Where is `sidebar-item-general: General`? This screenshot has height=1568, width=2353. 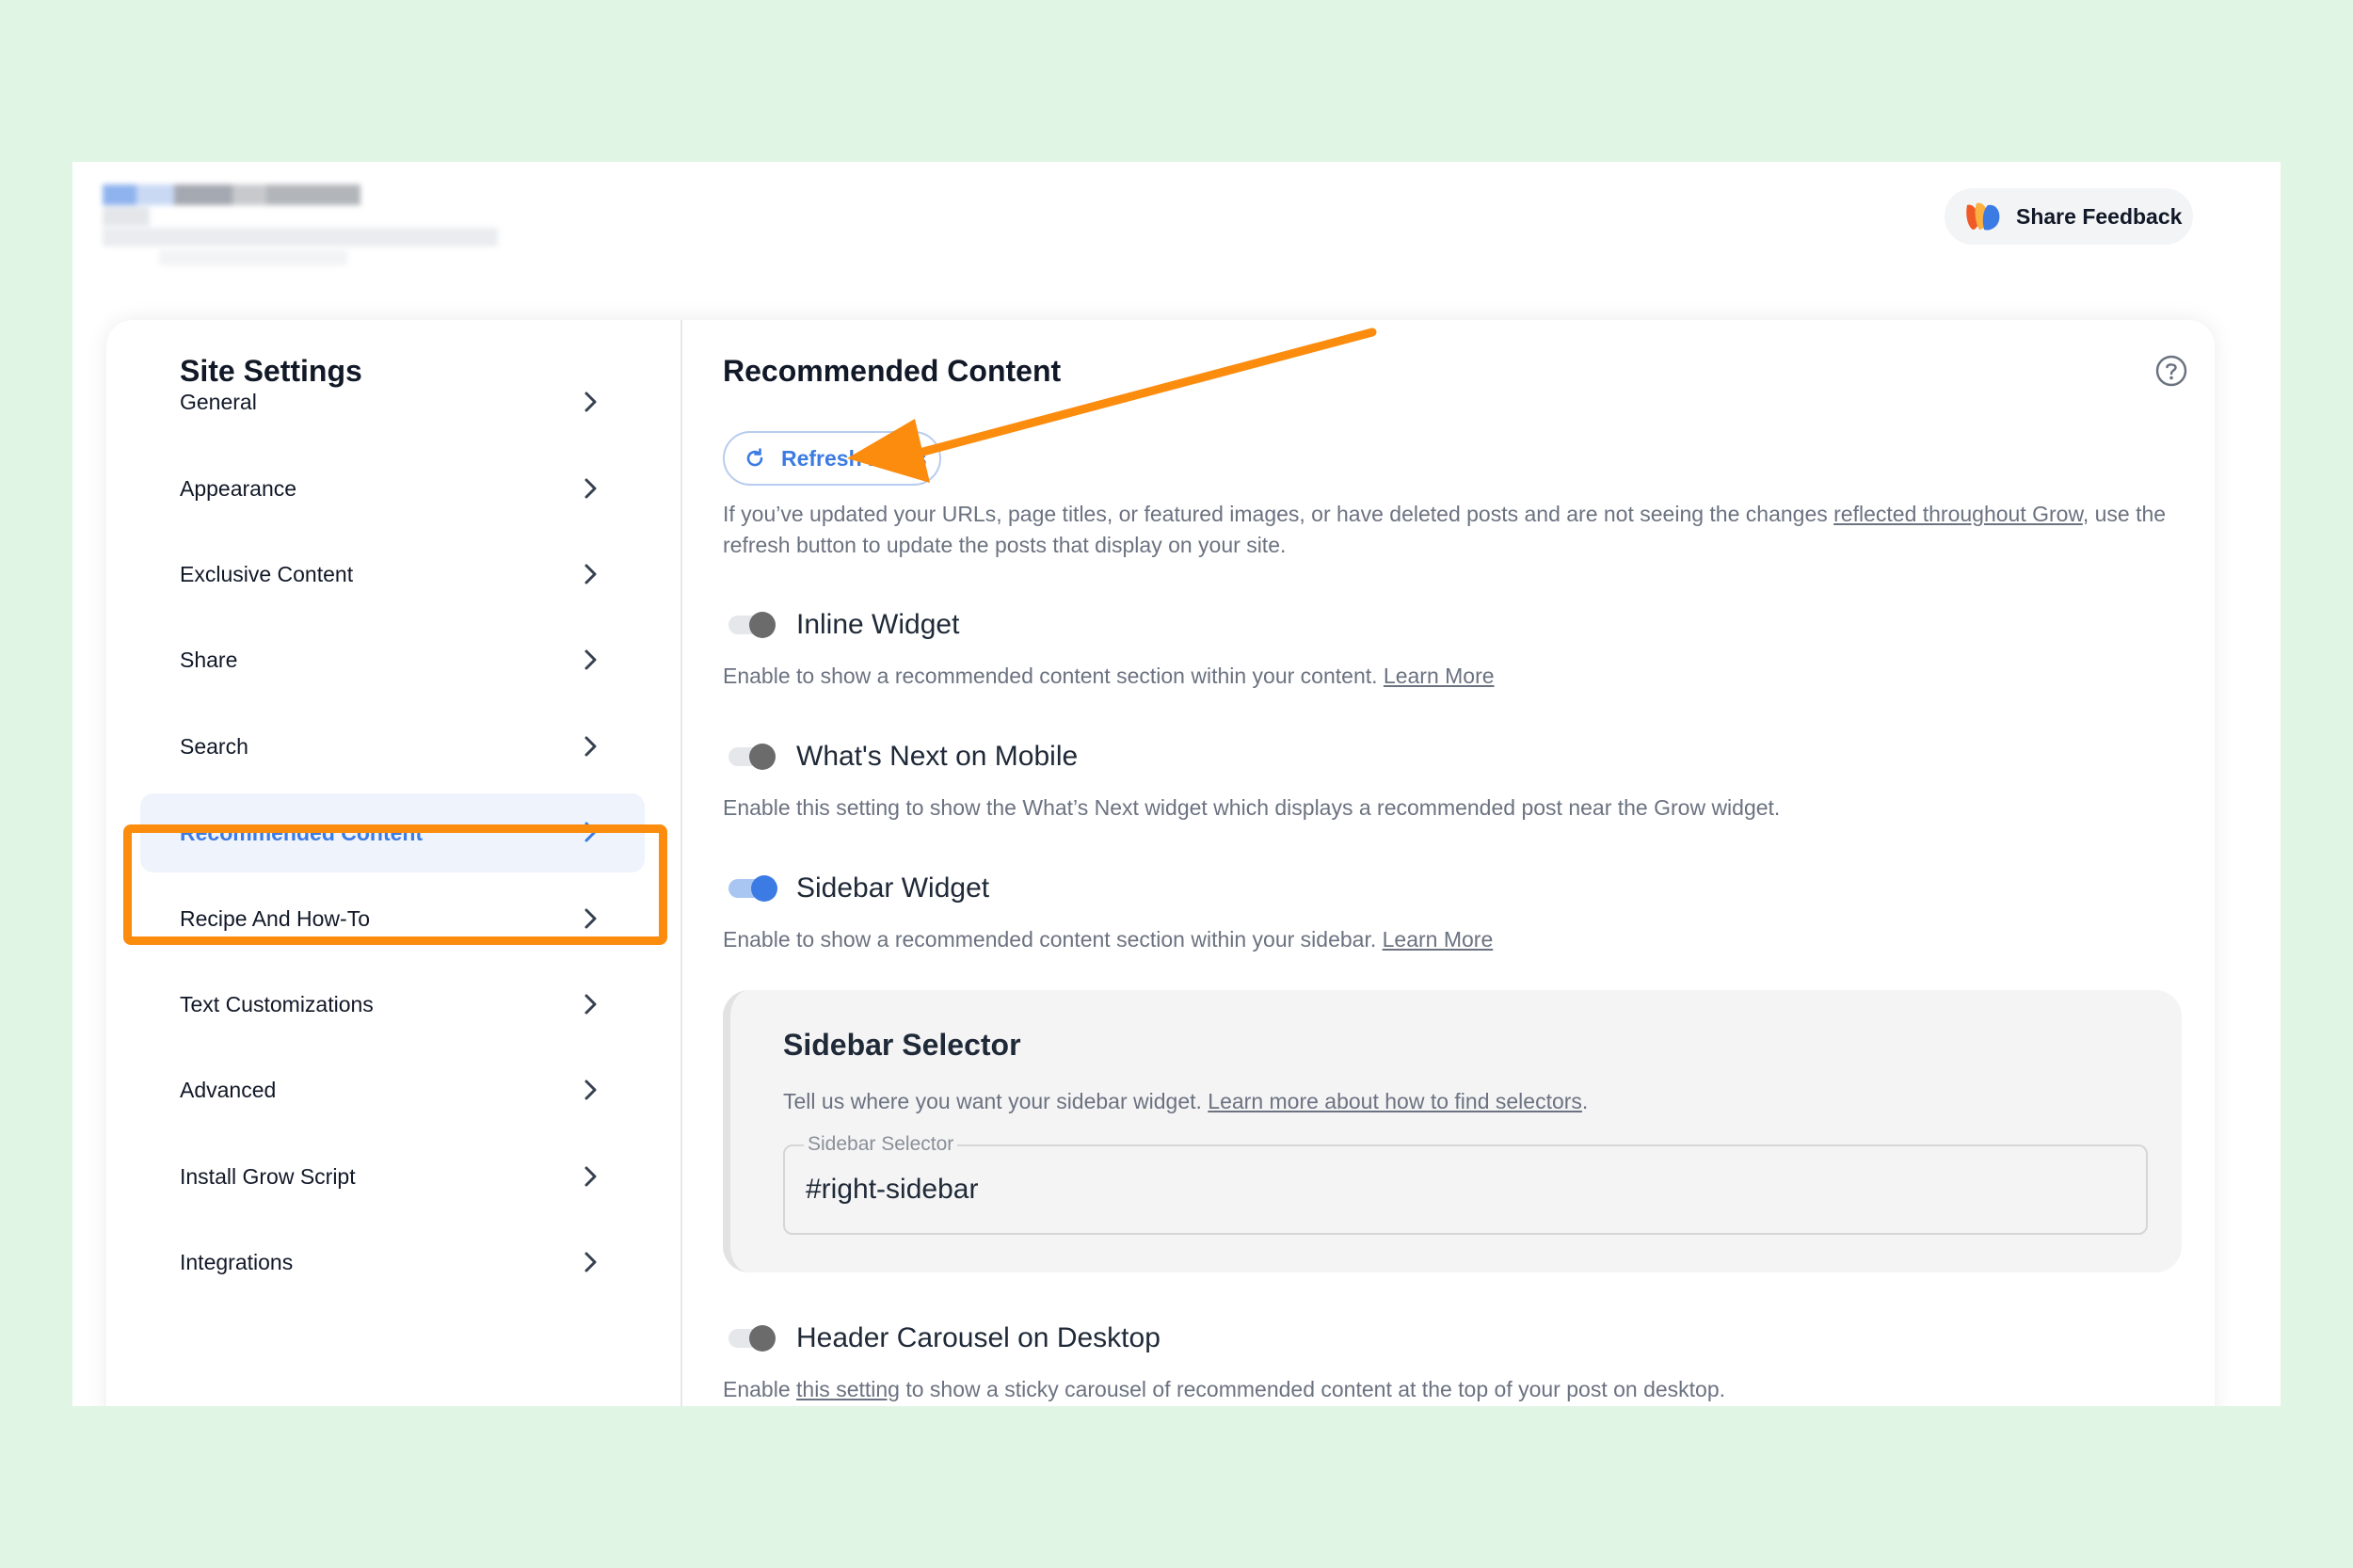 sidebar-item-general: General is located at coordinates (392, 401).